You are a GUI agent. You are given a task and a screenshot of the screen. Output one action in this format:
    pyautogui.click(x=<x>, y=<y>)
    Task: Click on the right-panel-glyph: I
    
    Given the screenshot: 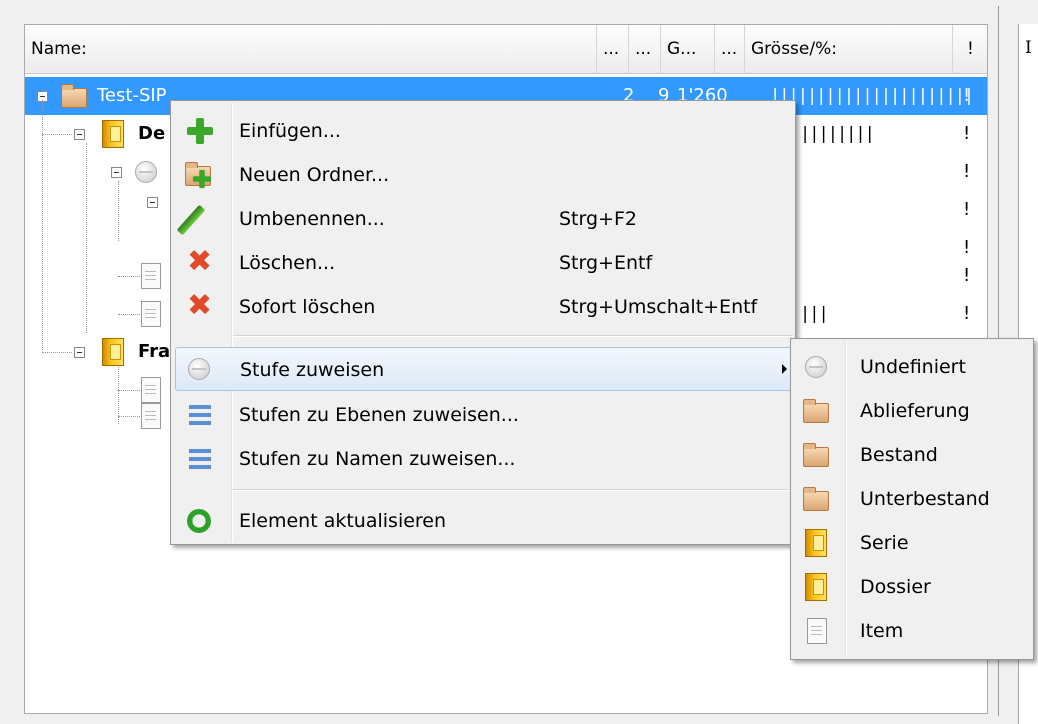 What is the action you would take?
    pyautogui.click(x=1028, y=48)
    